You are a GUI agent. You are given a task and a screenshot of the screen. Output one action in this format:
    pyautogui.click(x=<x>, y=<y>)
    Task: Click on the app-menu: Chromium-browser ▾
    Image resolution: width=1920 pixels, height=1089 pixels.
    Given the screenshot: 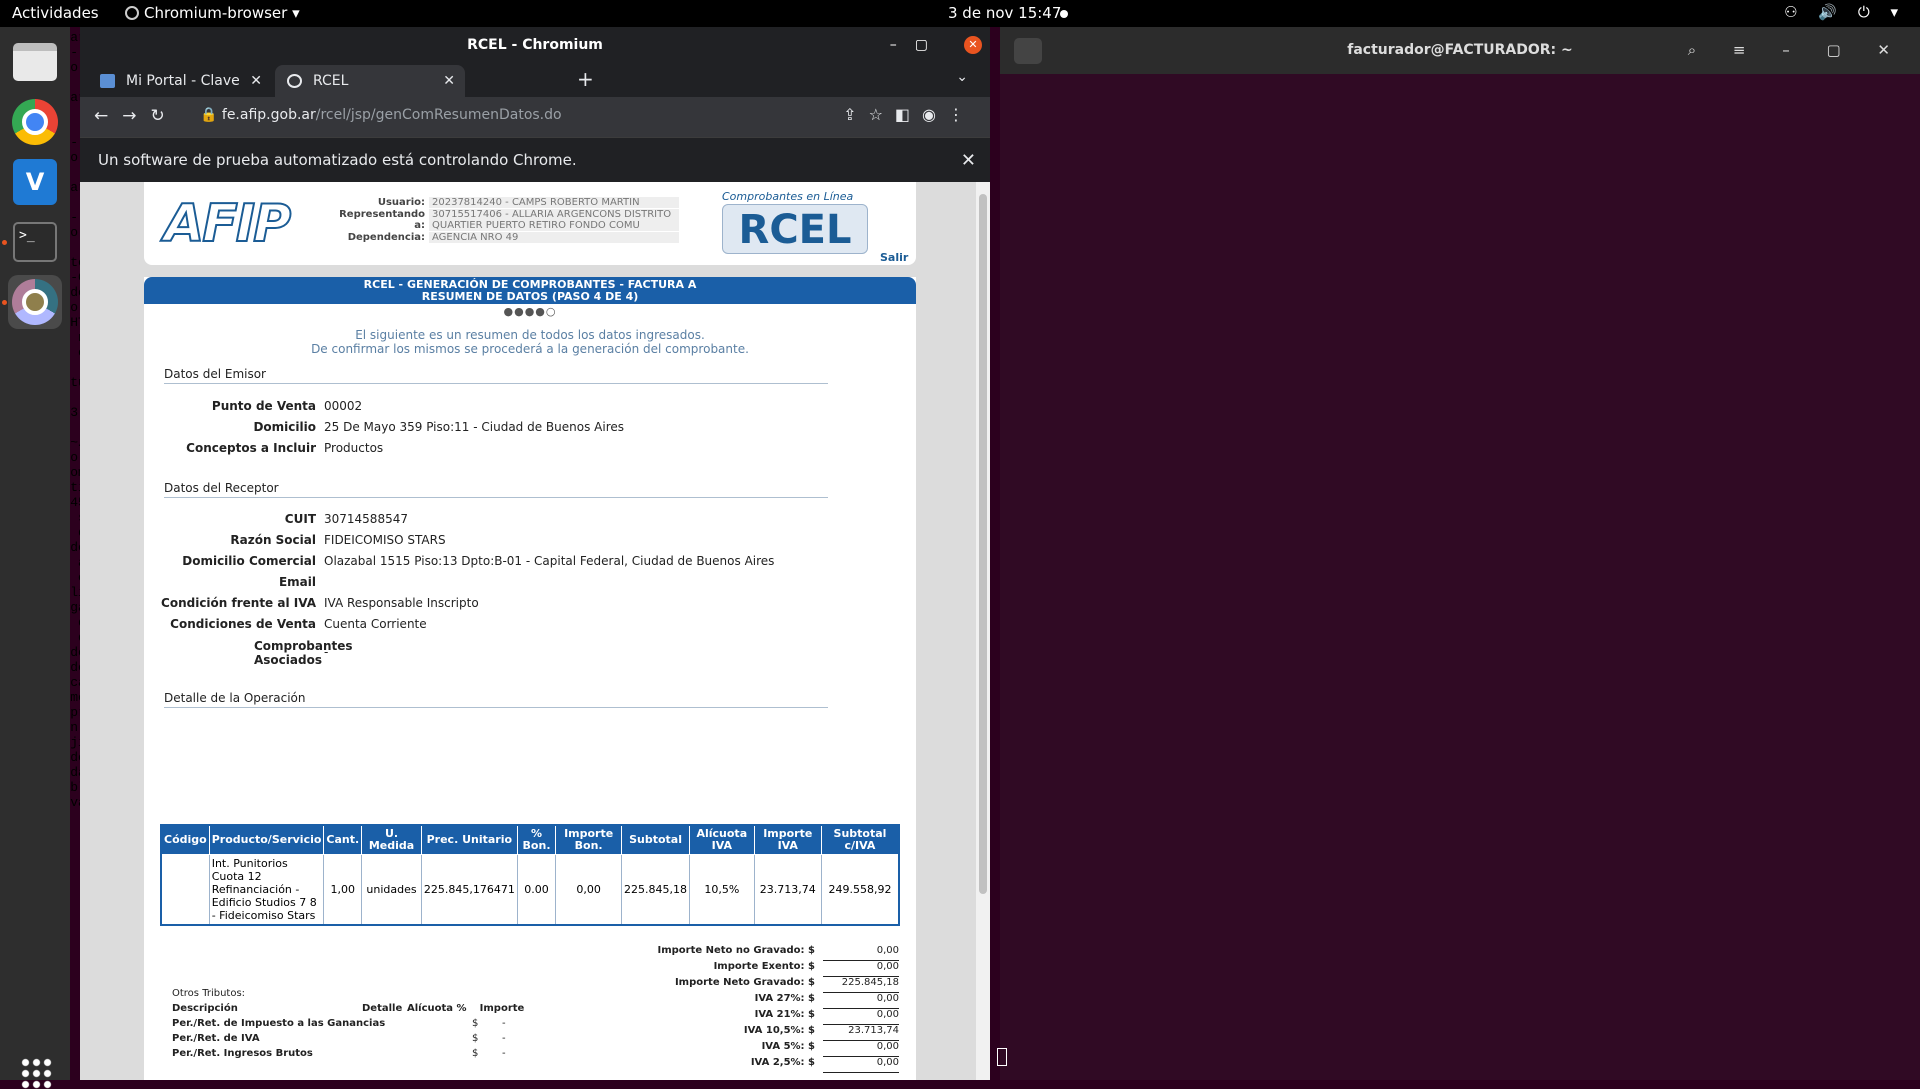 What is the action you would take?
    pyautogui.click(x=212, y=13)
    